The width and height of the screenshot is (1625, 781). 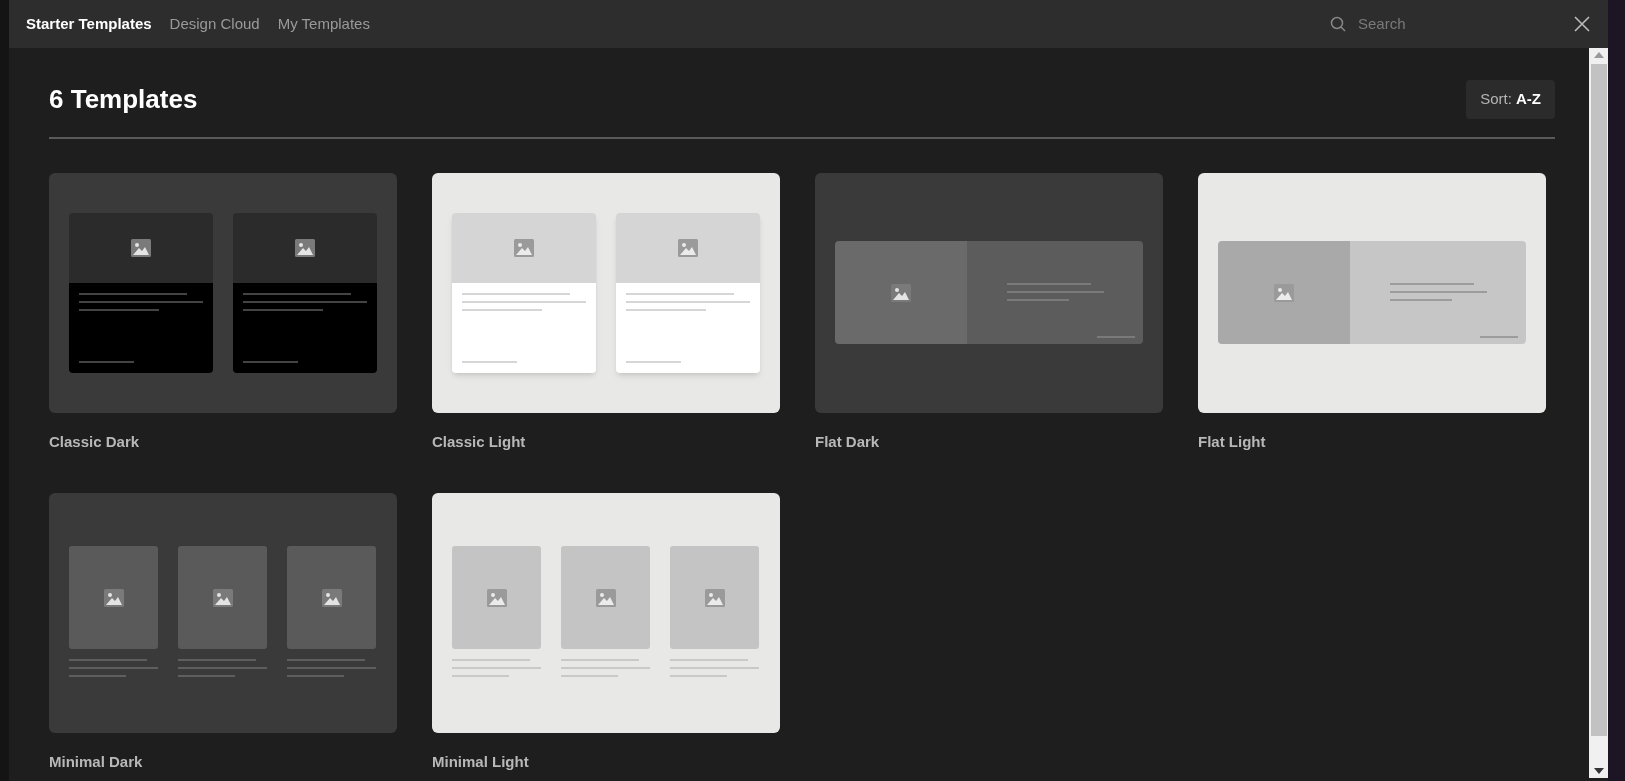 What do you see at coordinates (481, 762) in the screenshot?
I see `template-name: Minimal Light` at bounding box center [481, 762].